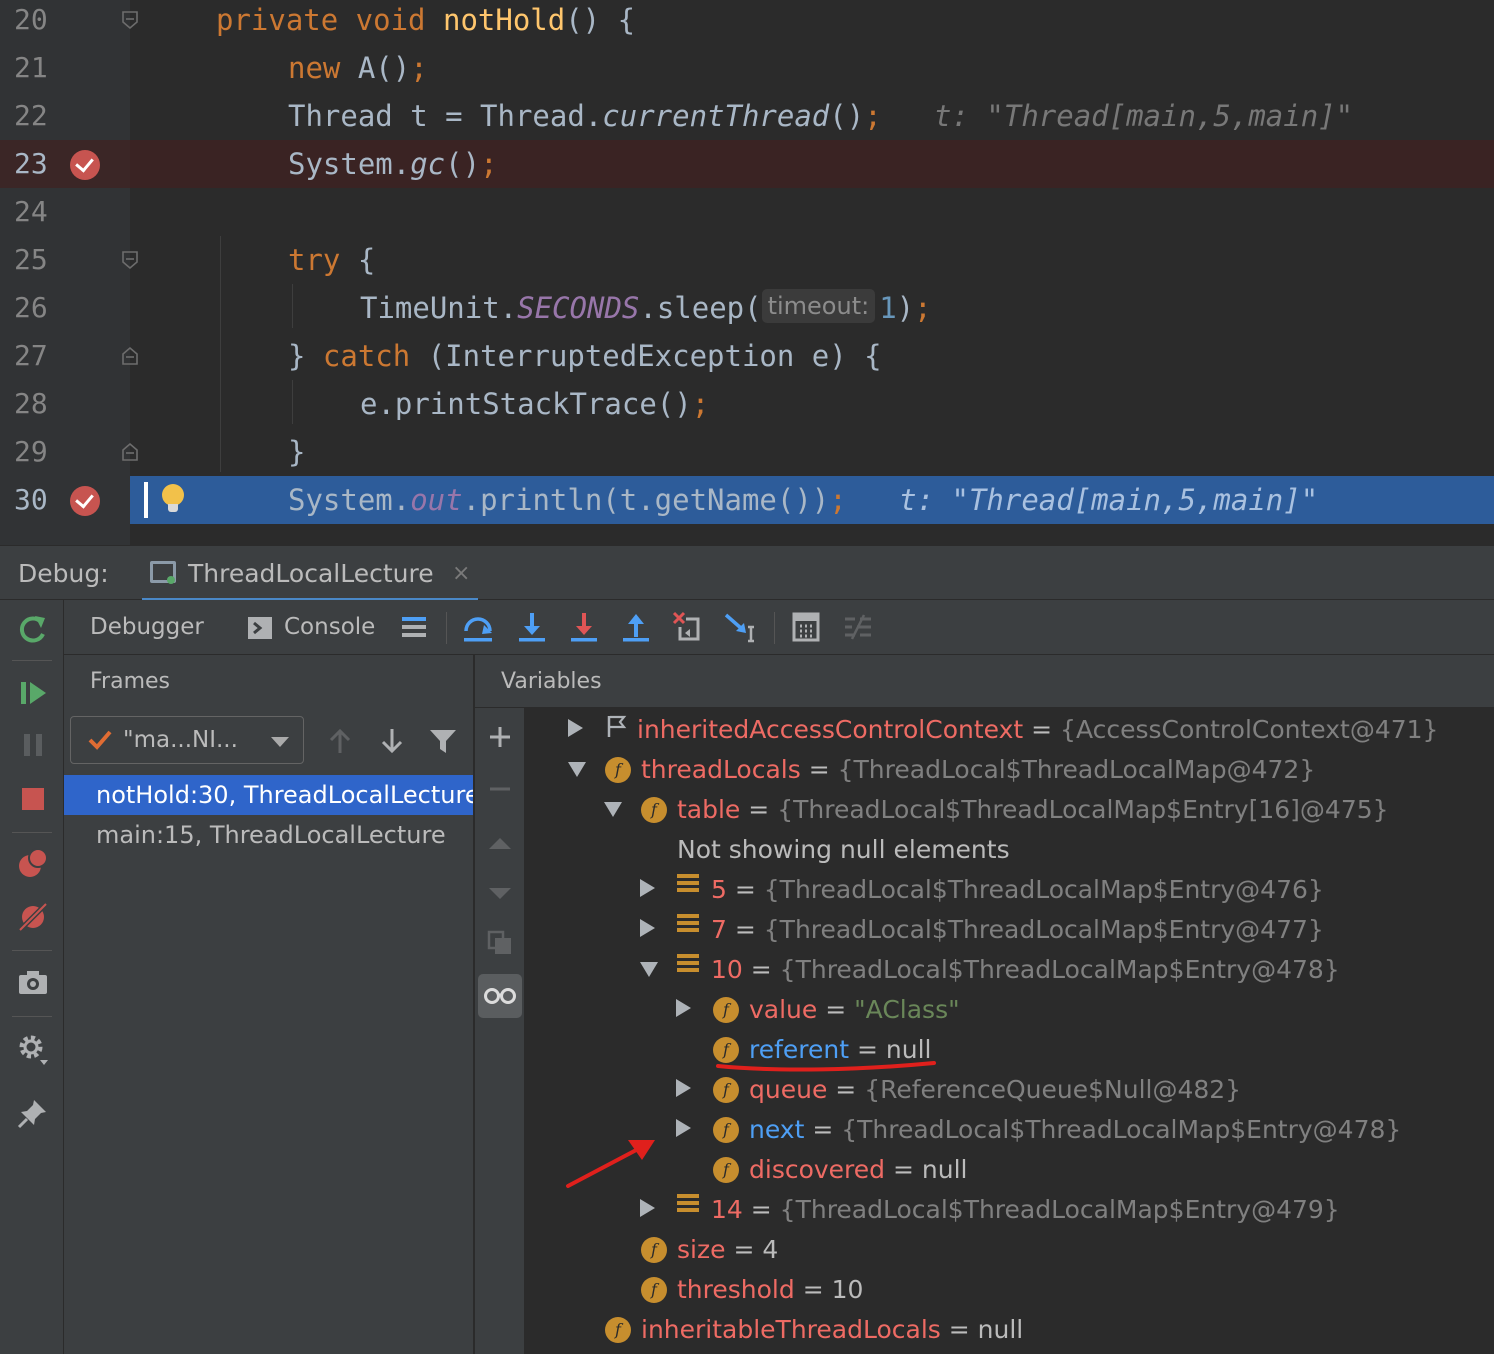  I want to click on session-tab-label: ThreadLocalLecture, so click(311, 573).